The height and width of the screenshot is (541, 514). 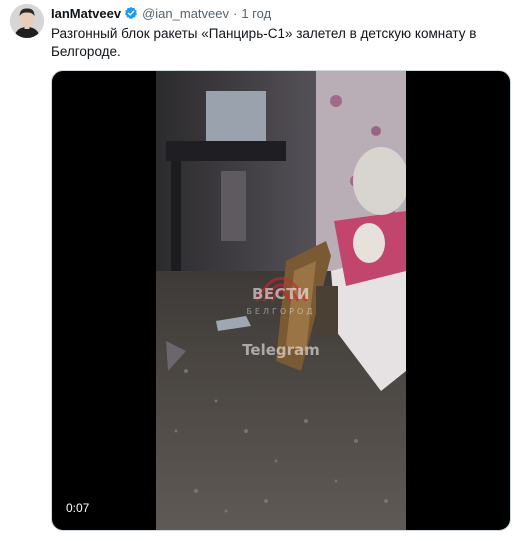 I want to click on tweet-header: IanMatveev @ian_matveev · 1 год, so click(x=161, y=13).